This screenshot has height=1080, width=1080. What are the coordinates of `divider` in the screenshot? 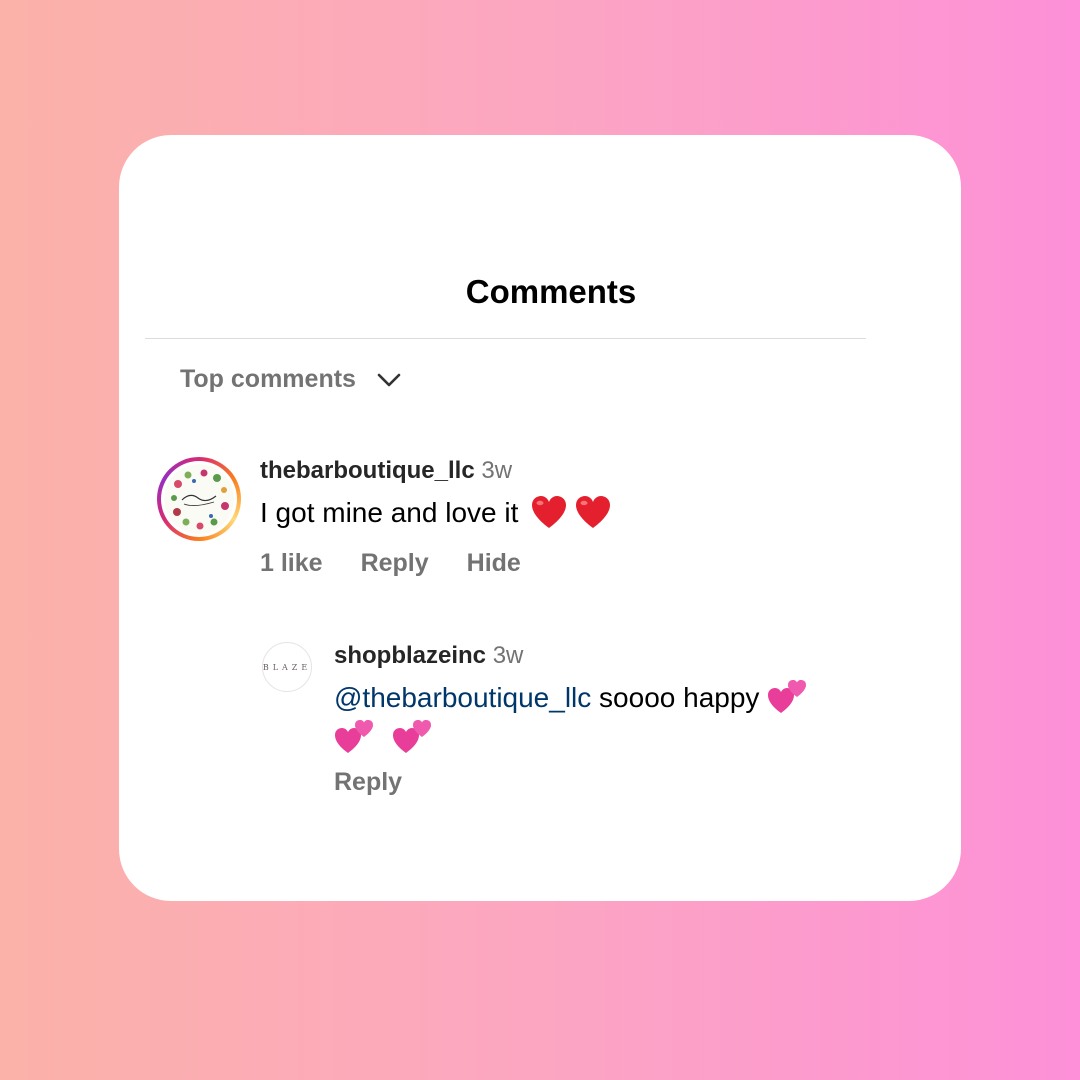 It's located at (505, 338).